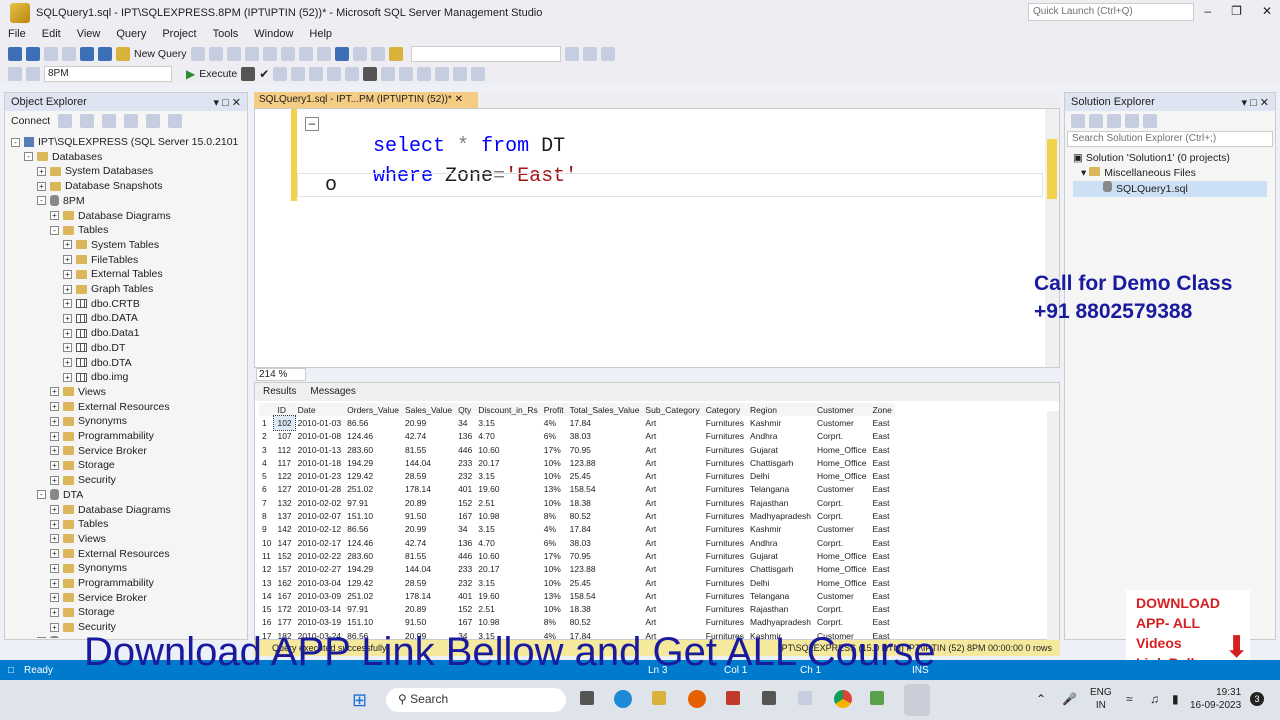  I want to click on grid-cell: 70.95, so click(605, 555).